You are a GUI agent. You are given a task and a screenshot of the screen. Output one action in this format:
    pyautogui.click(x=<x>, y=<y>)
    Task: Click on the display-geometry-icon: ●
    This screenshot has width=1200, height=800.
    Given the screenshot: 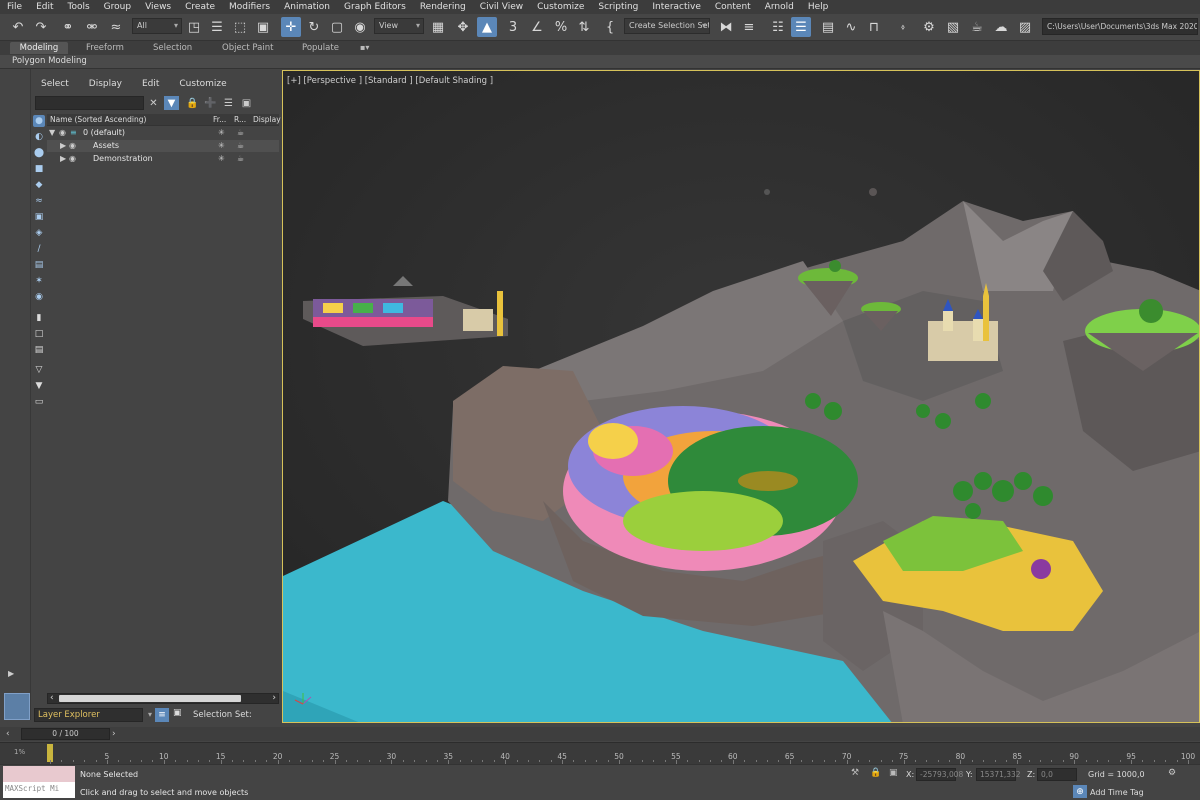 What is the action you would take?
    pyautogui.click(x=39, y=121)
    